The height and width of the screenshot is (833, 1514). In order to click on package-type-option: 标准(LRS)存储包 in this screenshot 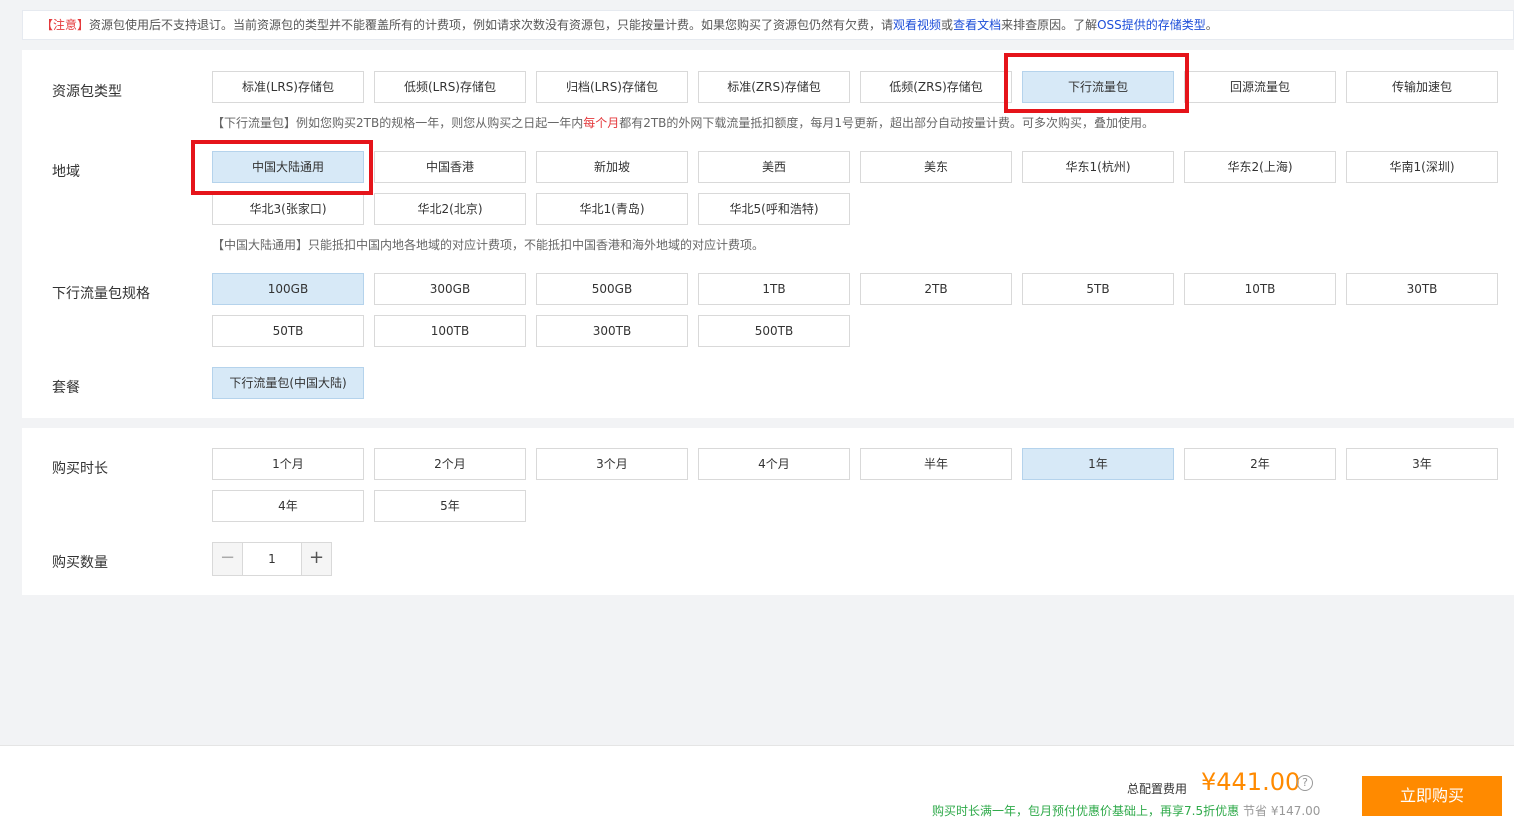, I will do `click(288, 87)`.